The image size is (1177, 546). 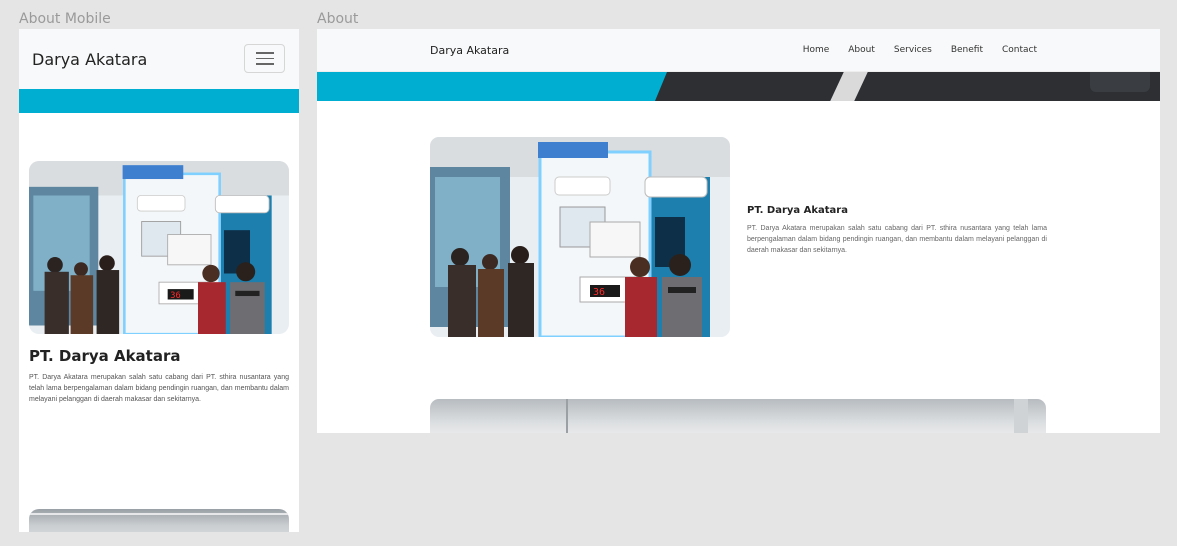 I want to click on nav-links: Home About Services Benefit Contact, so click(x=920, y=50).